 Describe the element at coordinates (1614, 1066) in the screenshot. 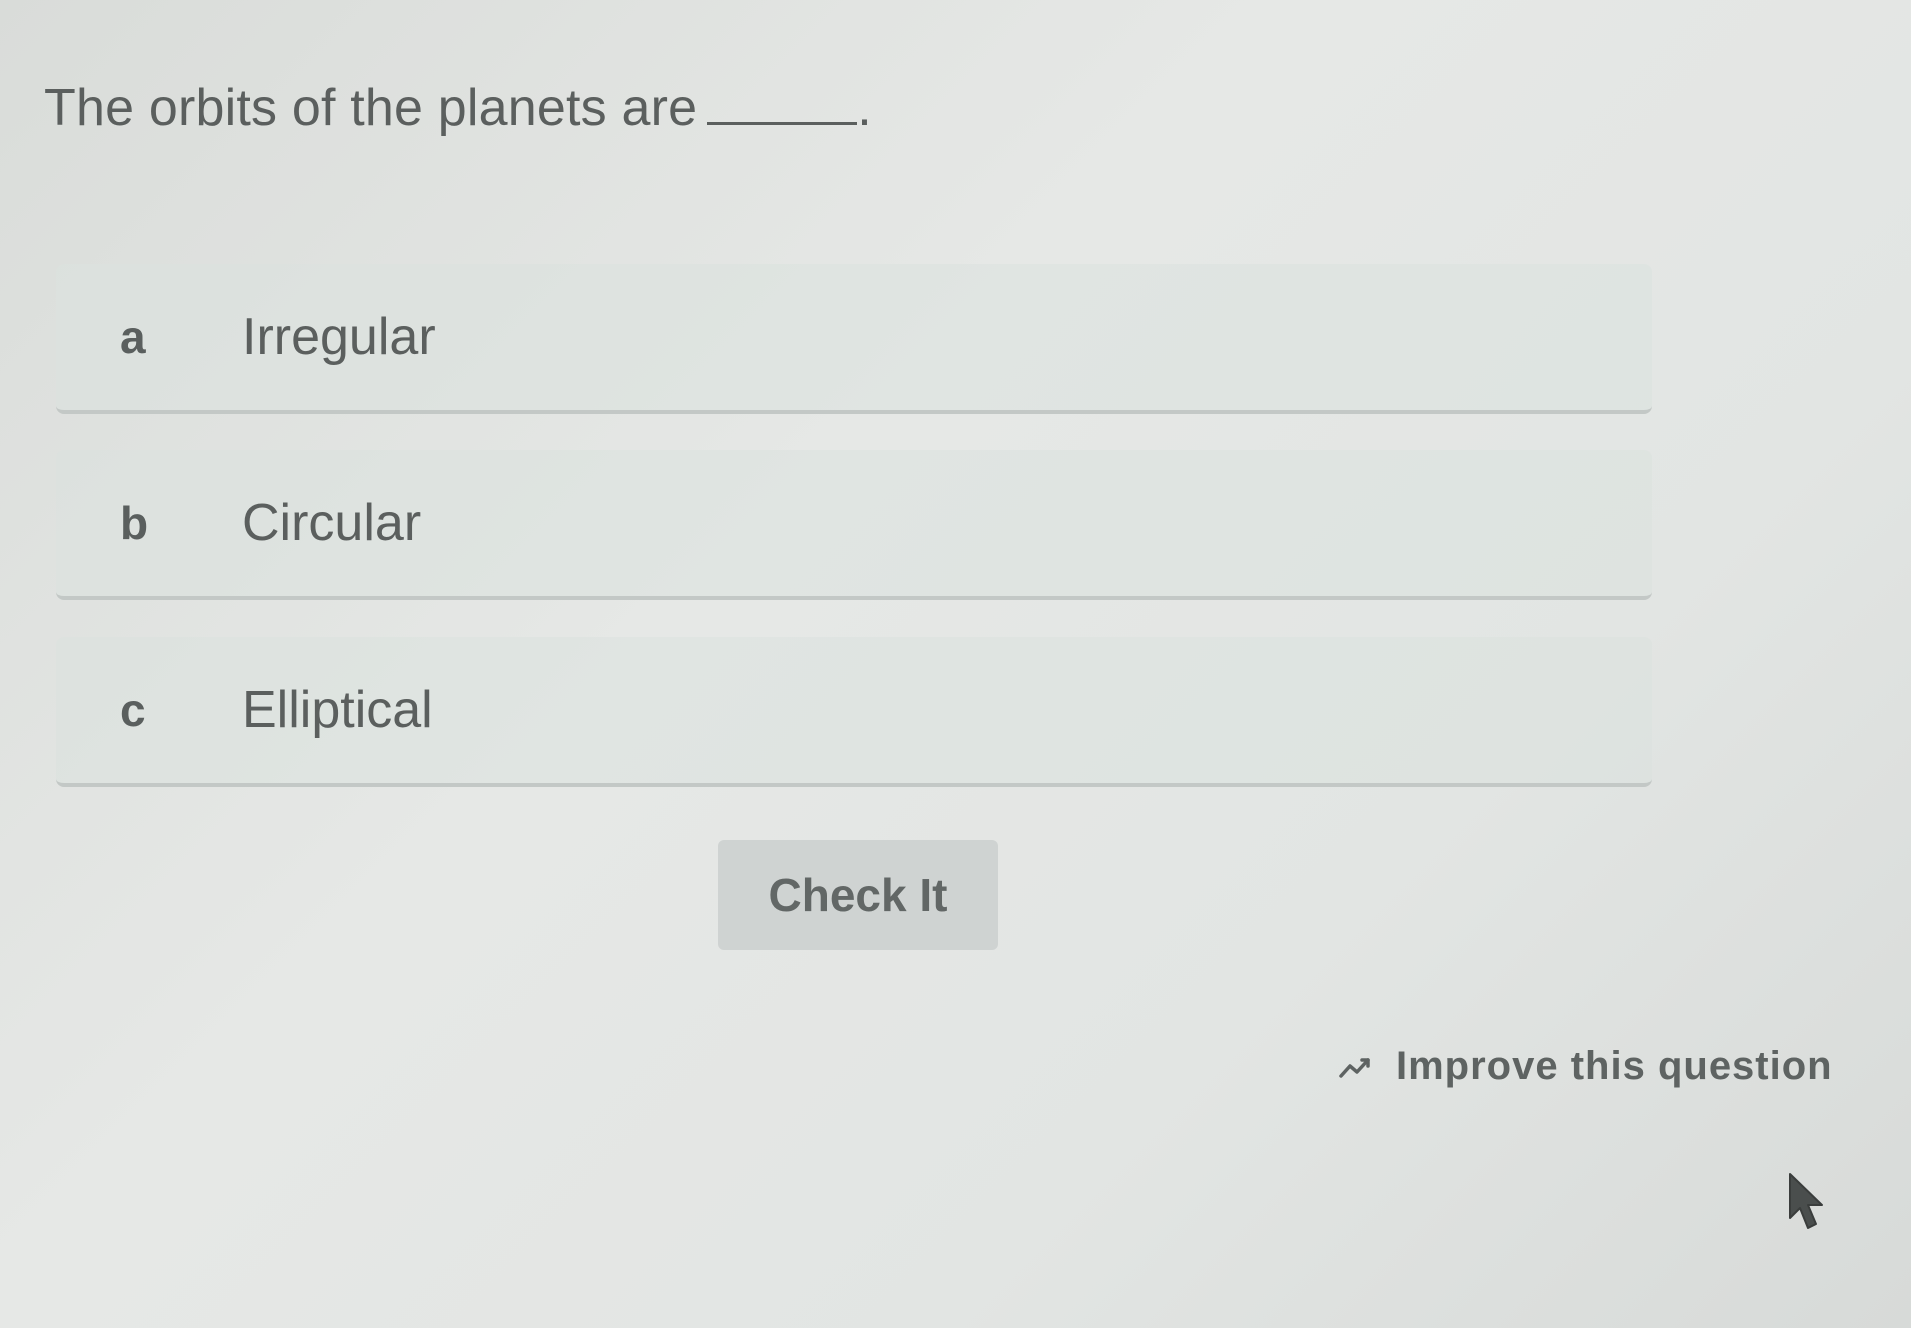

I see `improve-question-label: Improve this question` at that location.